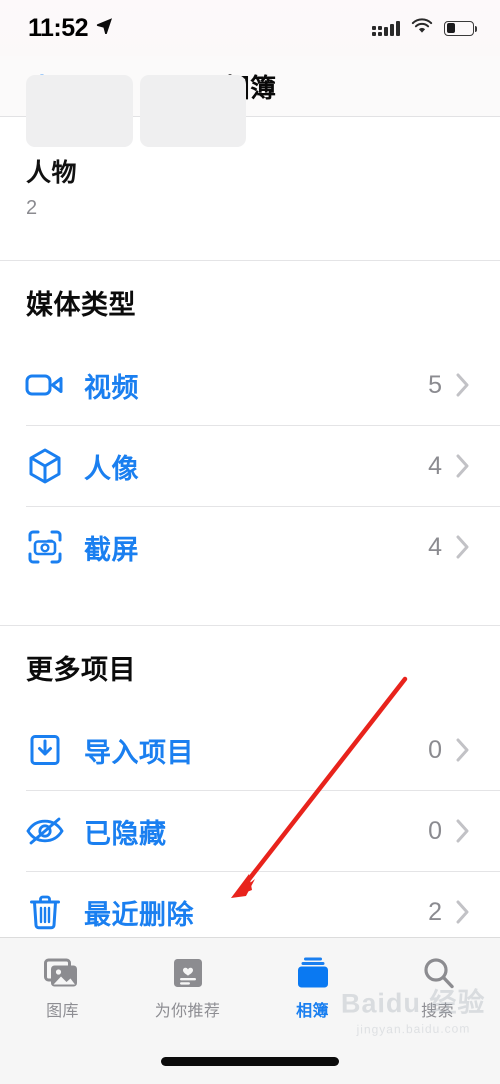 This screenshot has width=500, height=1084. I want to click on watermark: Baidu 经验 jingyan.baidu.com, so click(413, 1008).